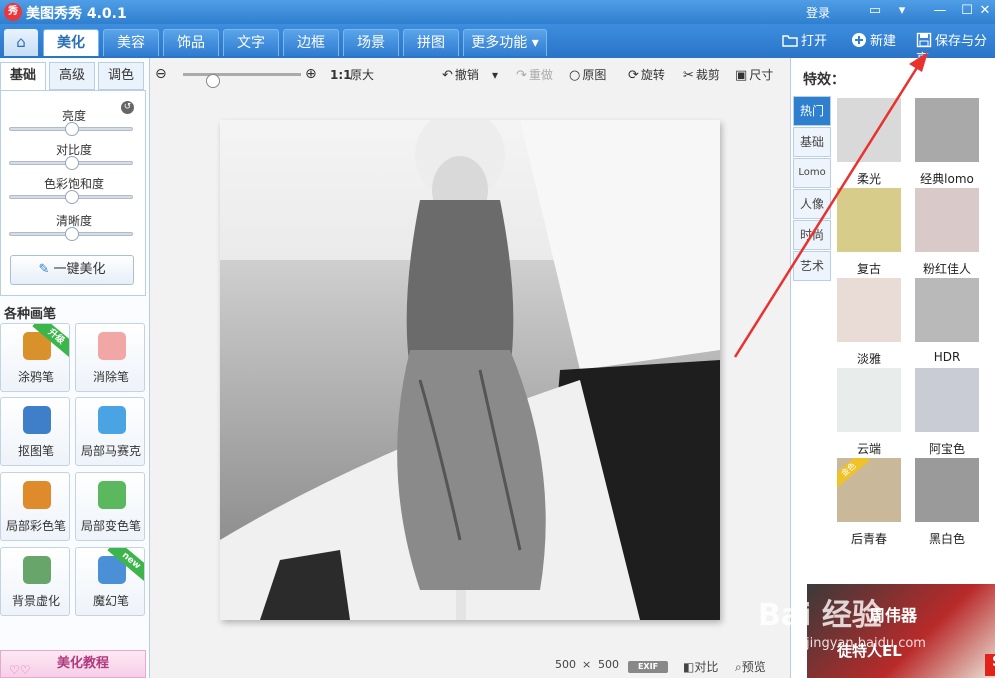 The width and height of the screenshot is (995, 678). What do you see at coordinates (830, 205) in the screenshot?
I see `annotation-arrow` at bounding box center [830, 205].